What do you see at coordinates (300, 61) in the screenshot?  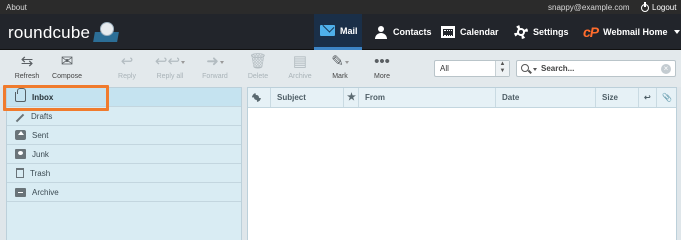 I see `archive-icon: ▤` at bounding box center [300, 61].